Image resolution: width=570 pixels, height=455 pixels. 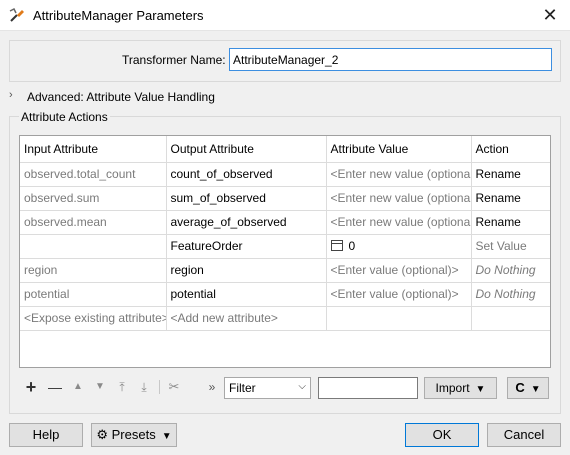 What do you see at coordinates (452, 388) in the screenshot?
I see `import-button-label: Import` at bounding box center [452, 388].